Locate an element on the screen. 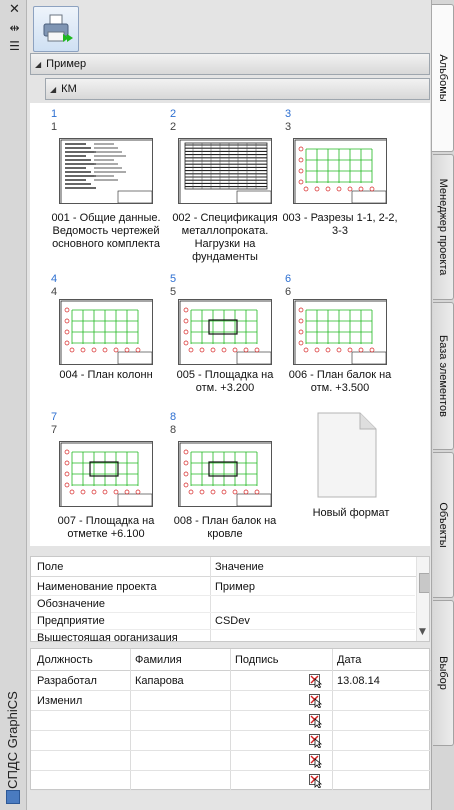 This screenshot has width=454, height=810. column-header-field: Поле is located at coordinates (50, 567).